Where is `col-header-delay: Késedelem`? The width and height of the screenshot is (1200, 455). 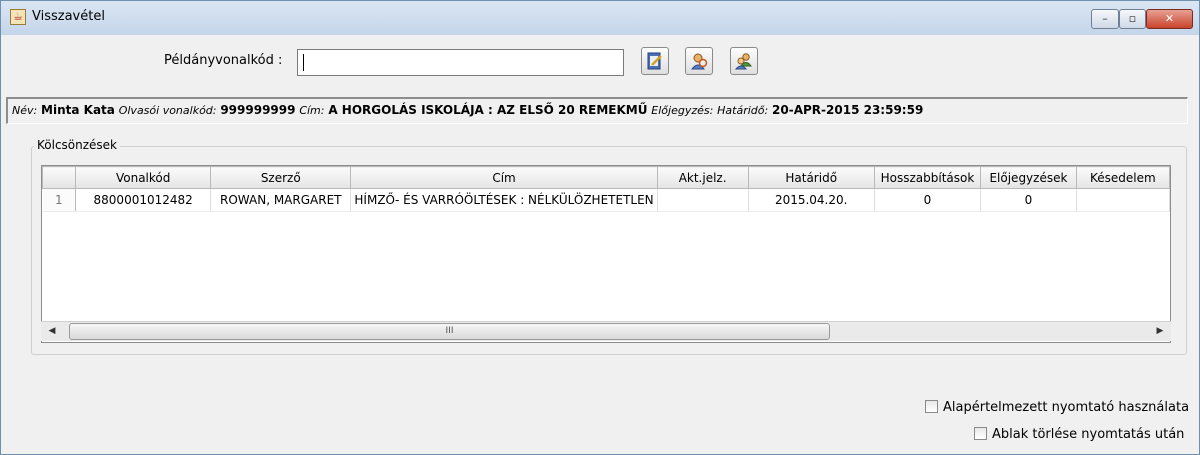
col-header-delay: Késedelem is located at coordinates (1122, 177).